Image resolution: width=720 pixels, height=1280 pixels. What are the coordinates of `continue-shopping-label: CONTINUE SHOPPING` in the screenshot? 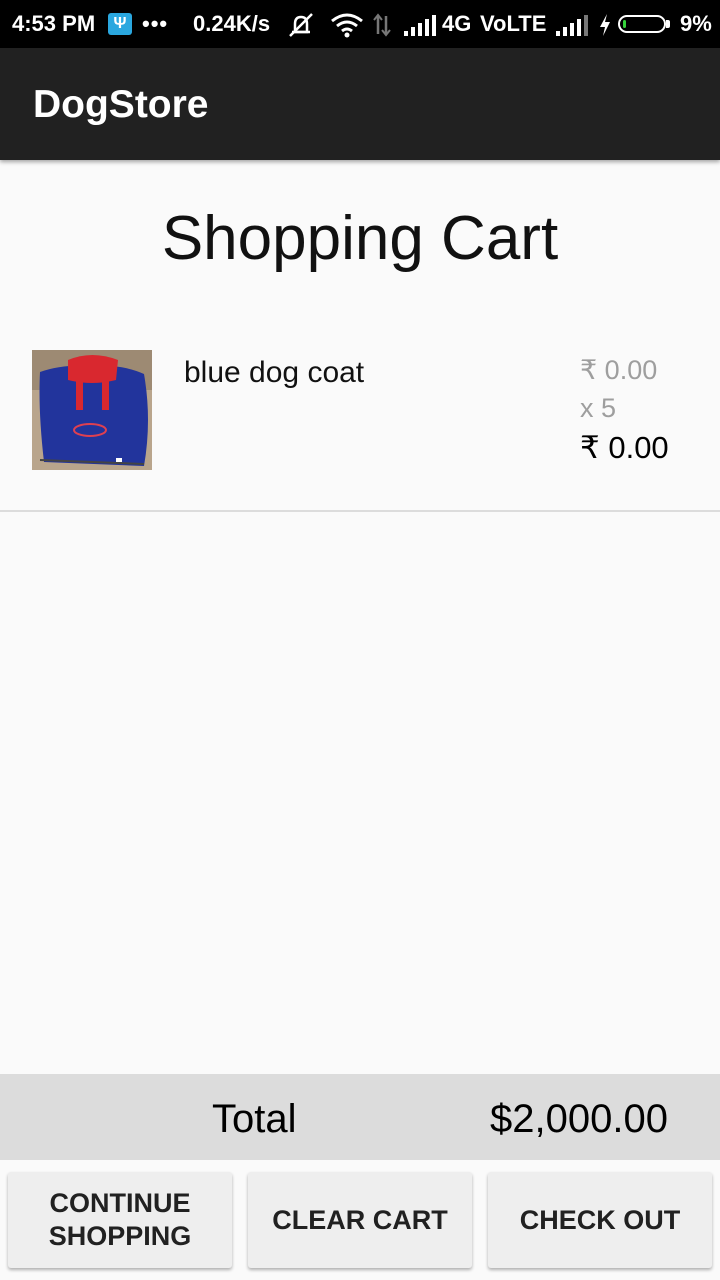 It's located at (120, 1220).